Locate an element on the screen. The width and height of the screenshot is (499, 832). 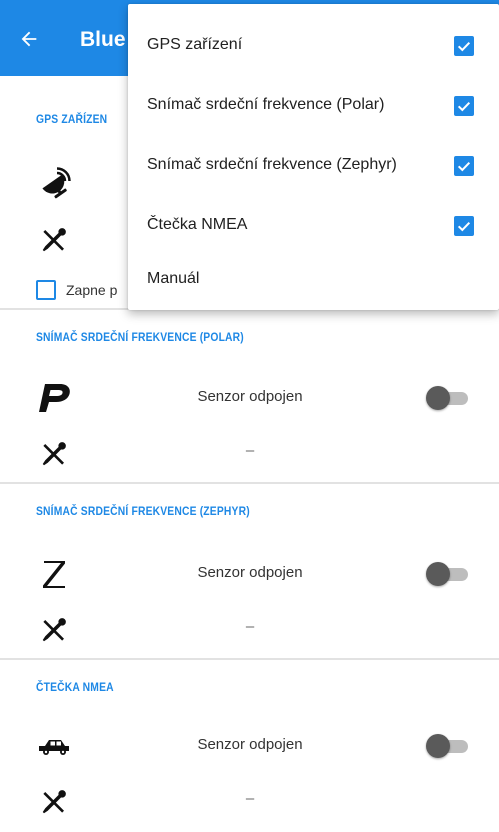
zephyr-z-icon is located at coordinates (54, 574).